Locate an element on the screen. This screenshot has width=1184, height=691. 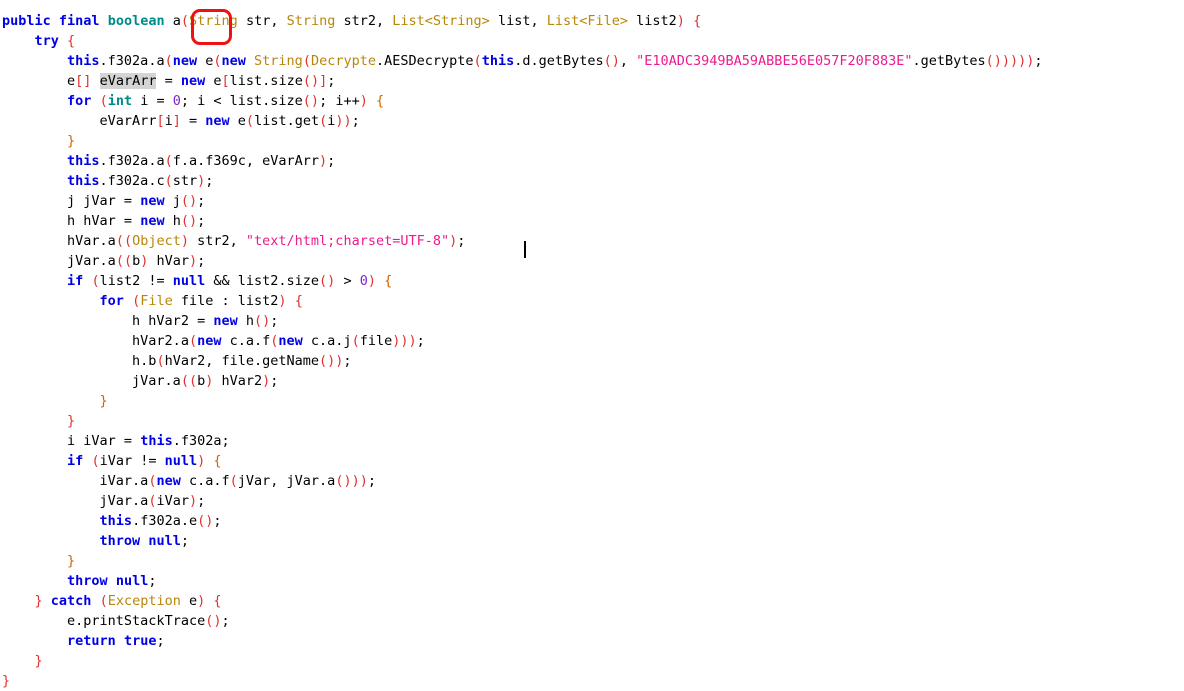
code-line-29: throw null; is located at coordinates (592, 581).